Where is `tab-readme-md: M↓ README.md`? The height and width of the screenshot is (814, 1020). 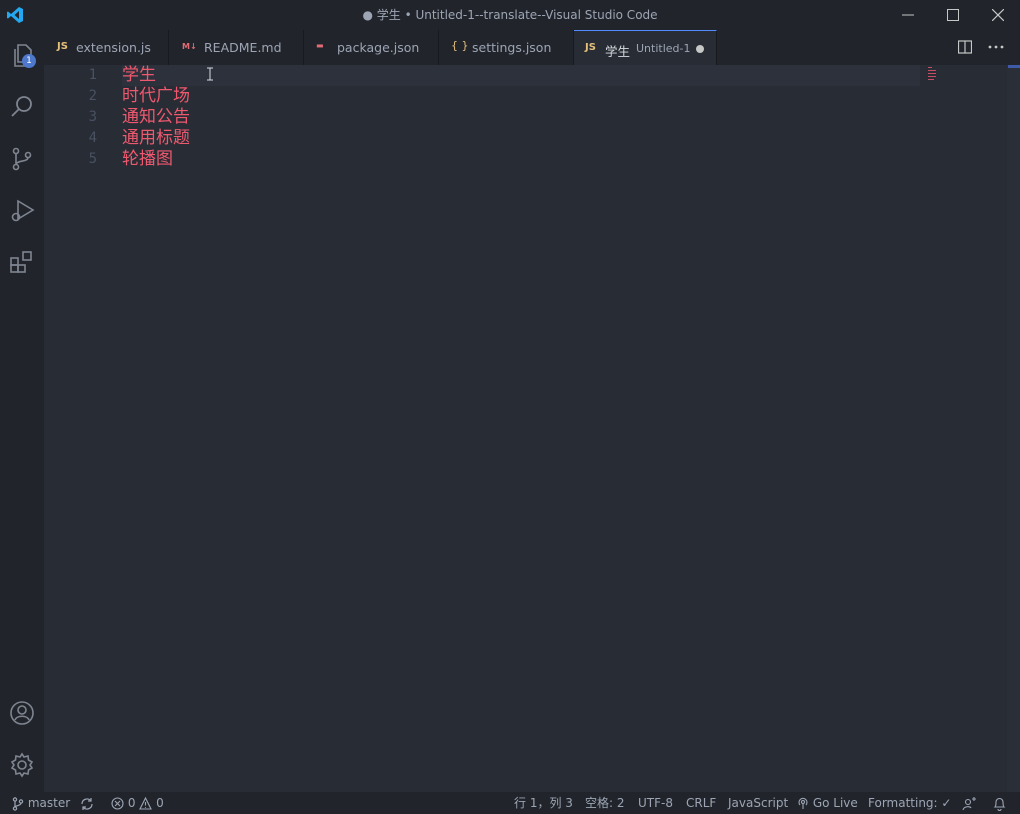 tab-readme-md: M↓ README.md is located at coordinates (236, 47).